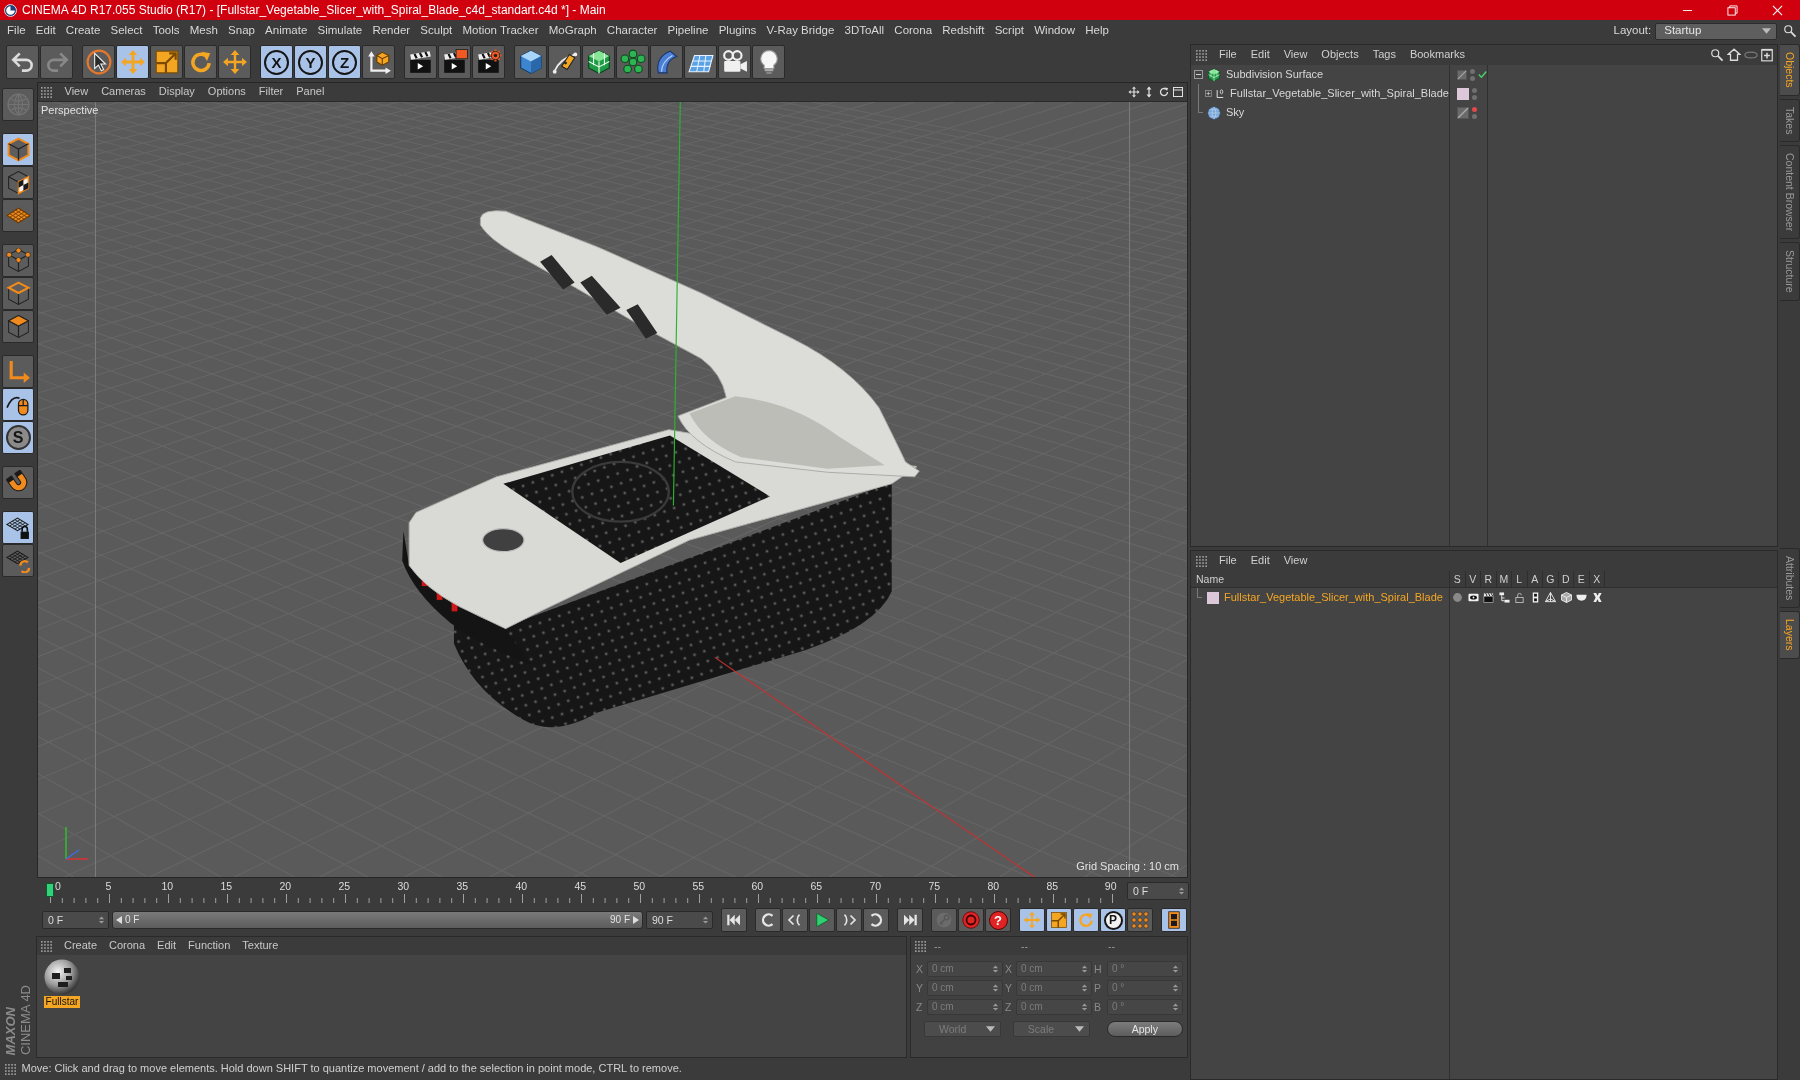 The image size is (1800, 1080). I want to click on key-parameter-button: P, so click(1113, 920).